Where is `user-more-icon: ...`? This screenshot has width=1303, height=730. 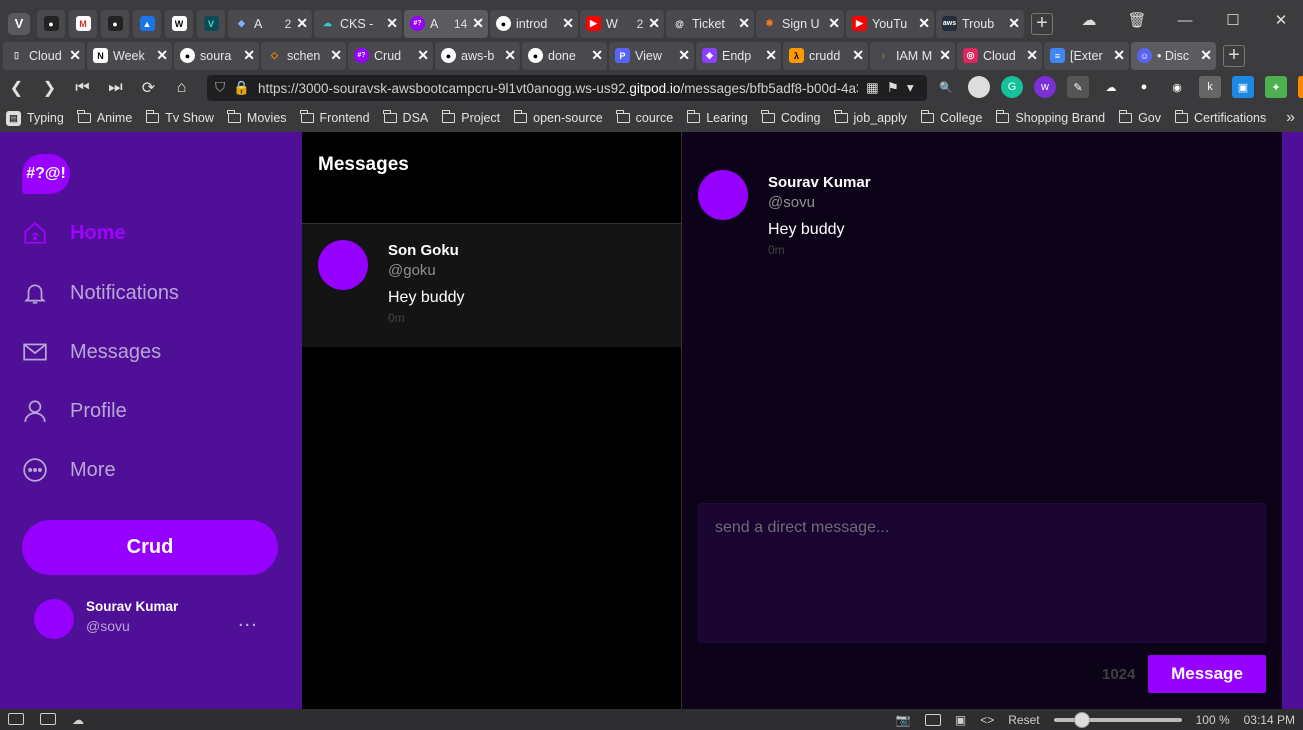 user-more-icon: ... is located at coordinates (248, 620).